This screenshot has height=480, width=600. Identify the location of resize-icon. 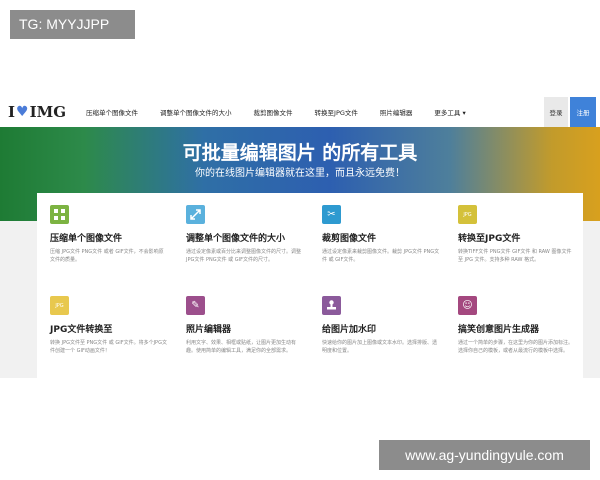
(195, 214).